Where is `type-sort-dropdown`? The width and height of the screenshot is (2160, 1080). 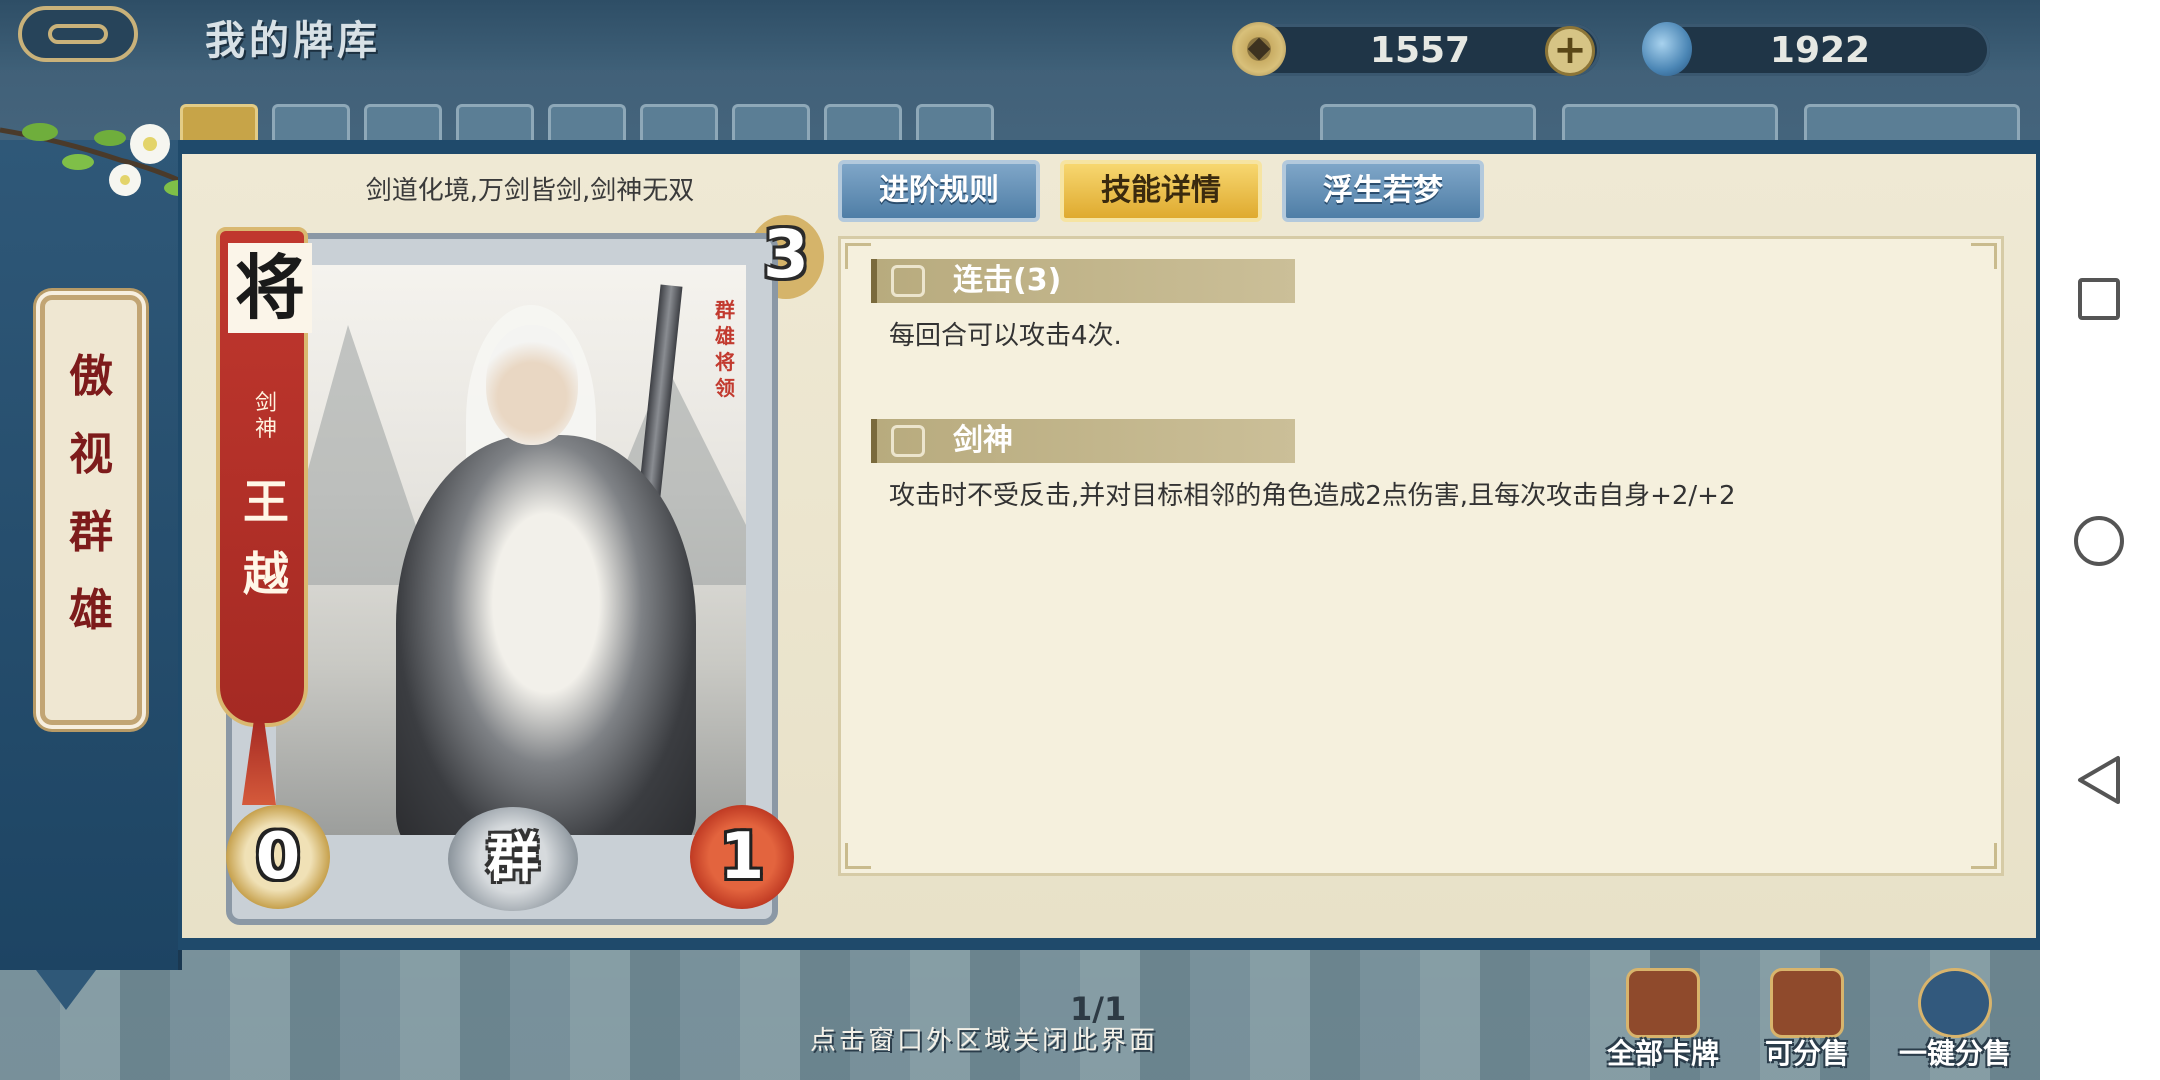 type-sort-dropdown is located at coordinates (1670, 124).